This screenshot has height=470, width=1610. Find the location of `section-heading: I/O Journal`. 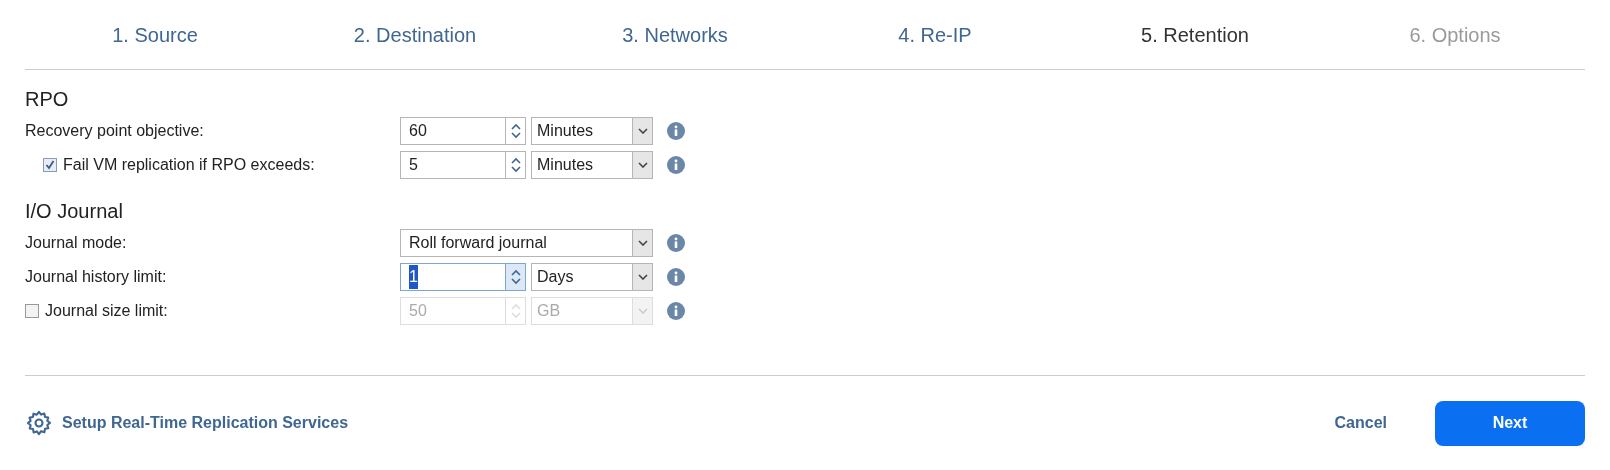

section-heading: I/O Journal is located at coordinates (74, 211).